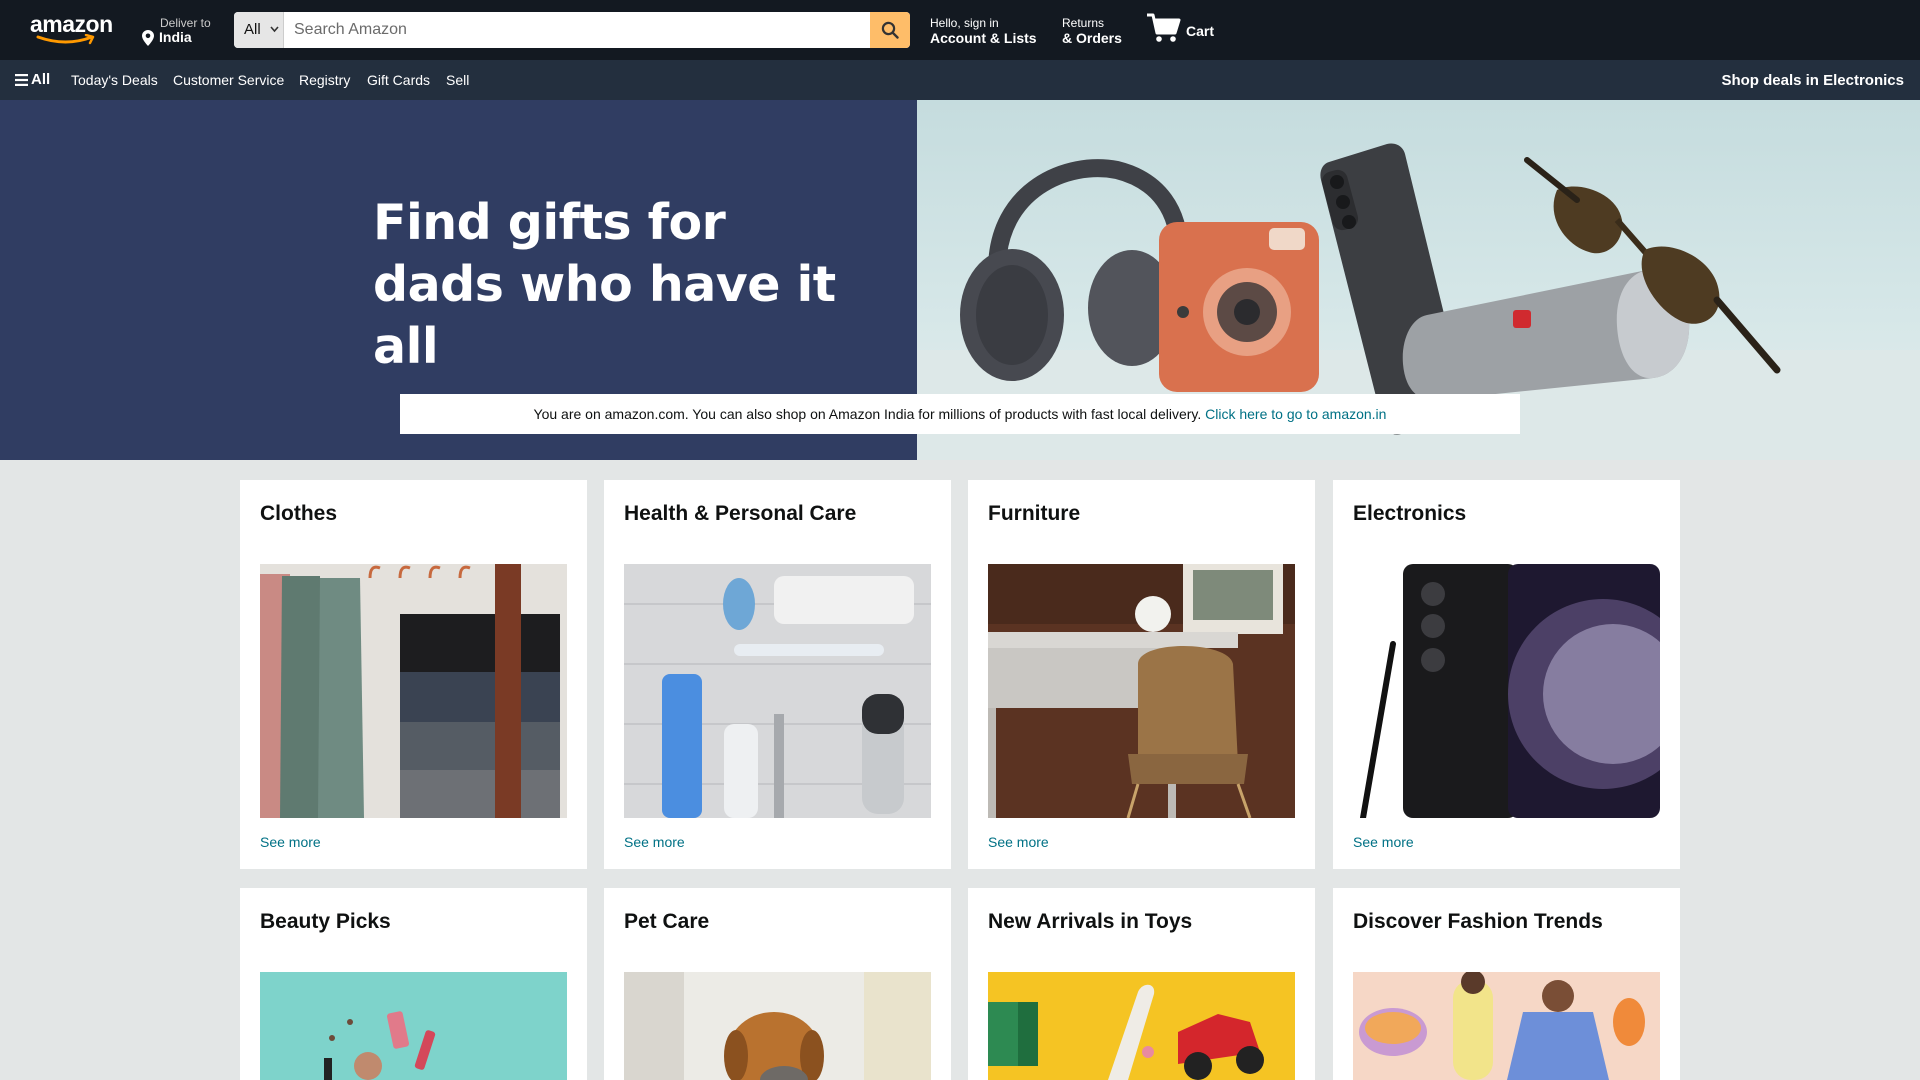  Describe the element at coordinates (740, 513) in the screenshot. I see `card-title: Health & Personal Care` at that location.